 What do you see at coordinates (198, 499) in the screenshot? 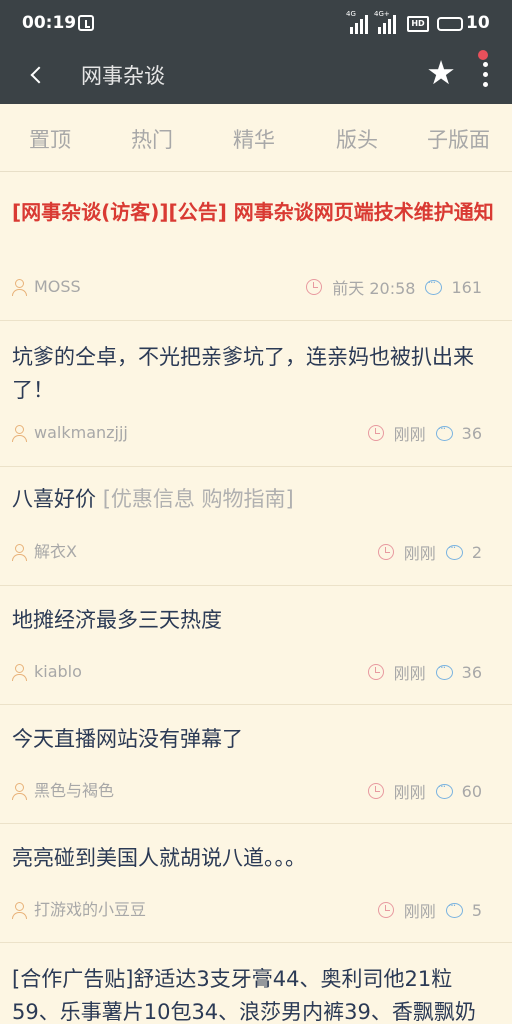
I see `post-category-tag: [优惠信息 购物指南]` at bounding box center [198, 499].